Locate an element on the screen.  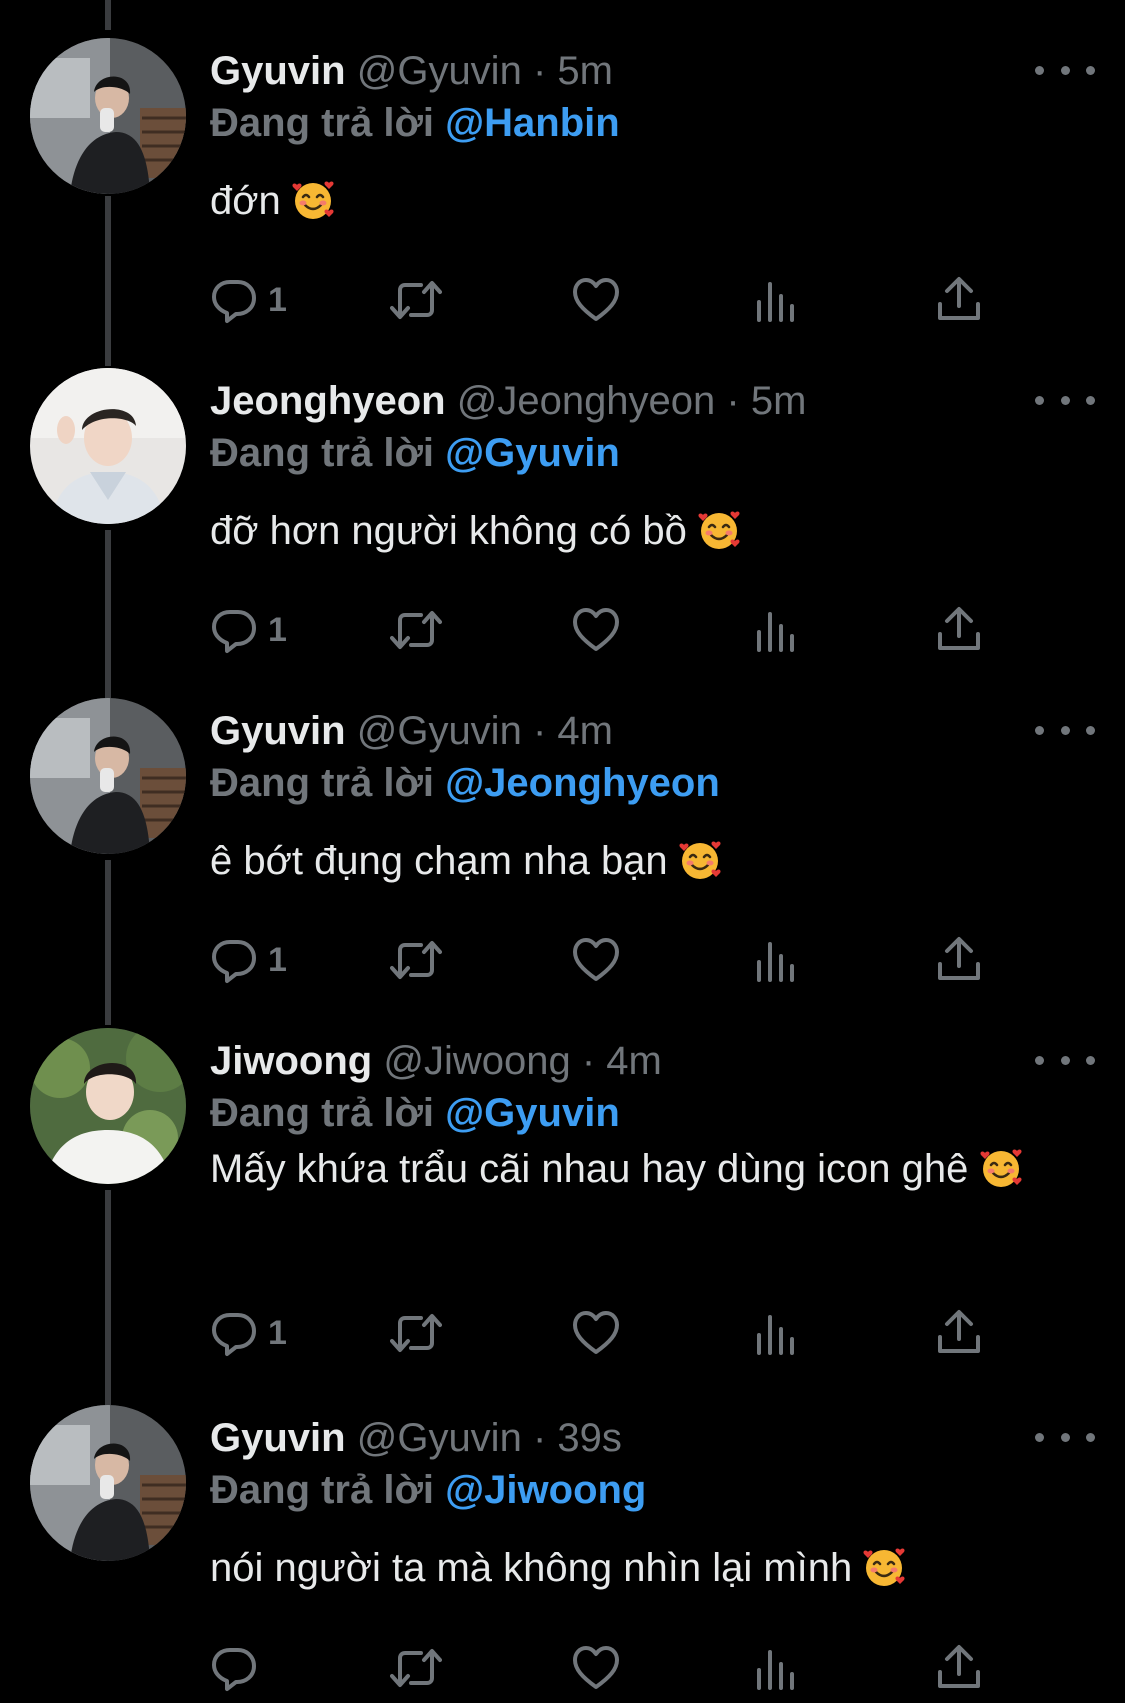
reply-button is located at coordinates (239, 1668).